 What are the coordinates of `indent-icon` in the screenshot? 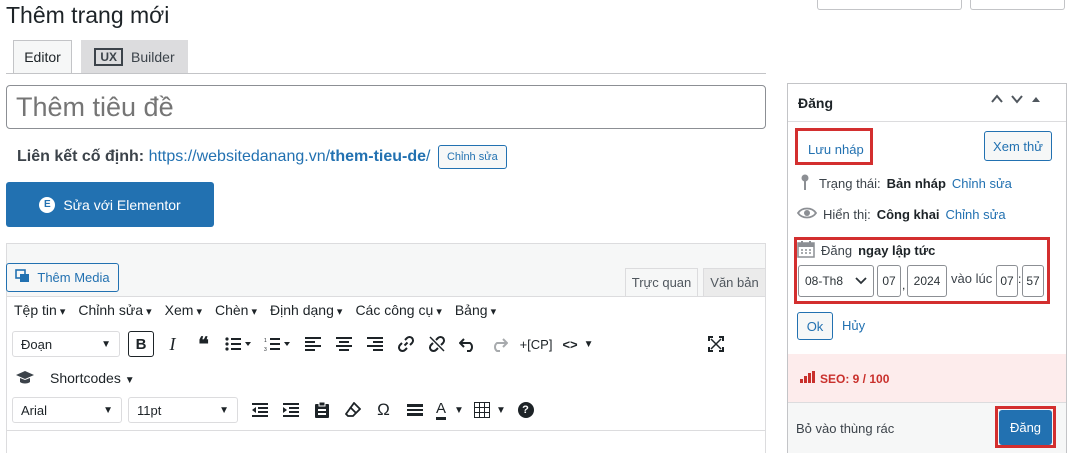 It's located at (290, 410).